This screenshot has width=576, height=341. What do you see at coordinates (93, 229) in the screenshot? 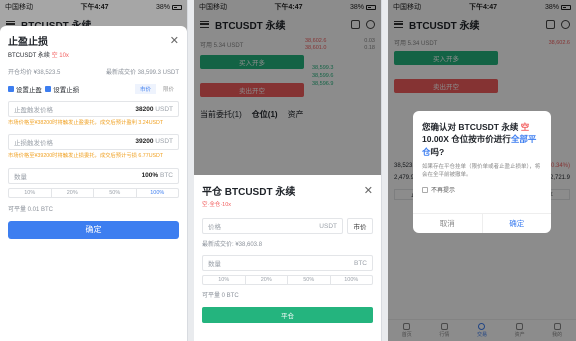
I see `confirm-button: 确定` at bounding box center [93, 229].